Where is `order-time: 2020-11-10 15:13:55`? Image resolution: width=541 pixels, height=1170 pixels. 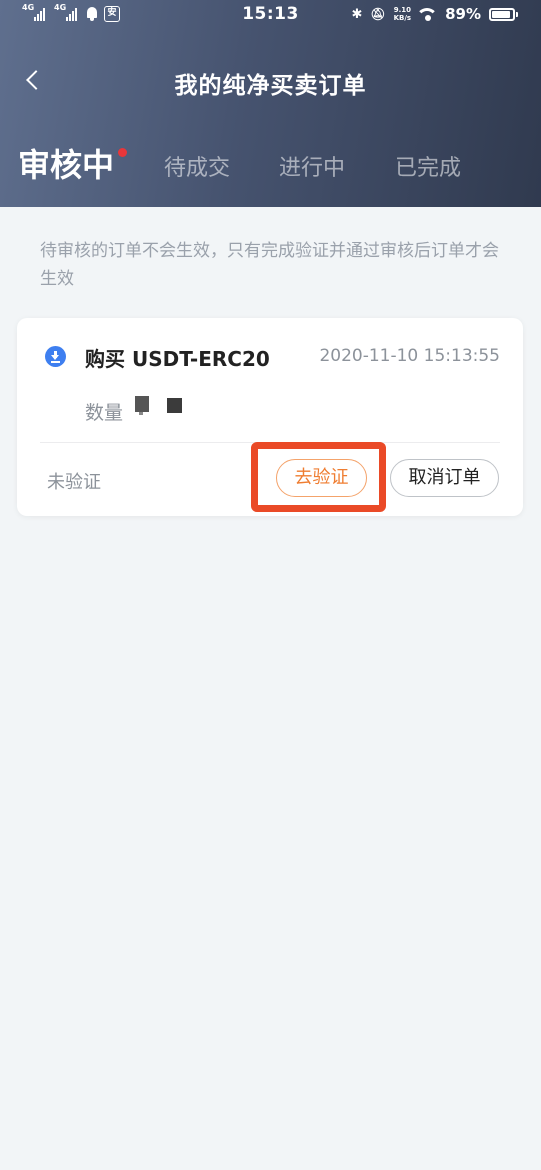 order-time: 2020-11-10 15:13:55 is located at coordinates (409, 356).